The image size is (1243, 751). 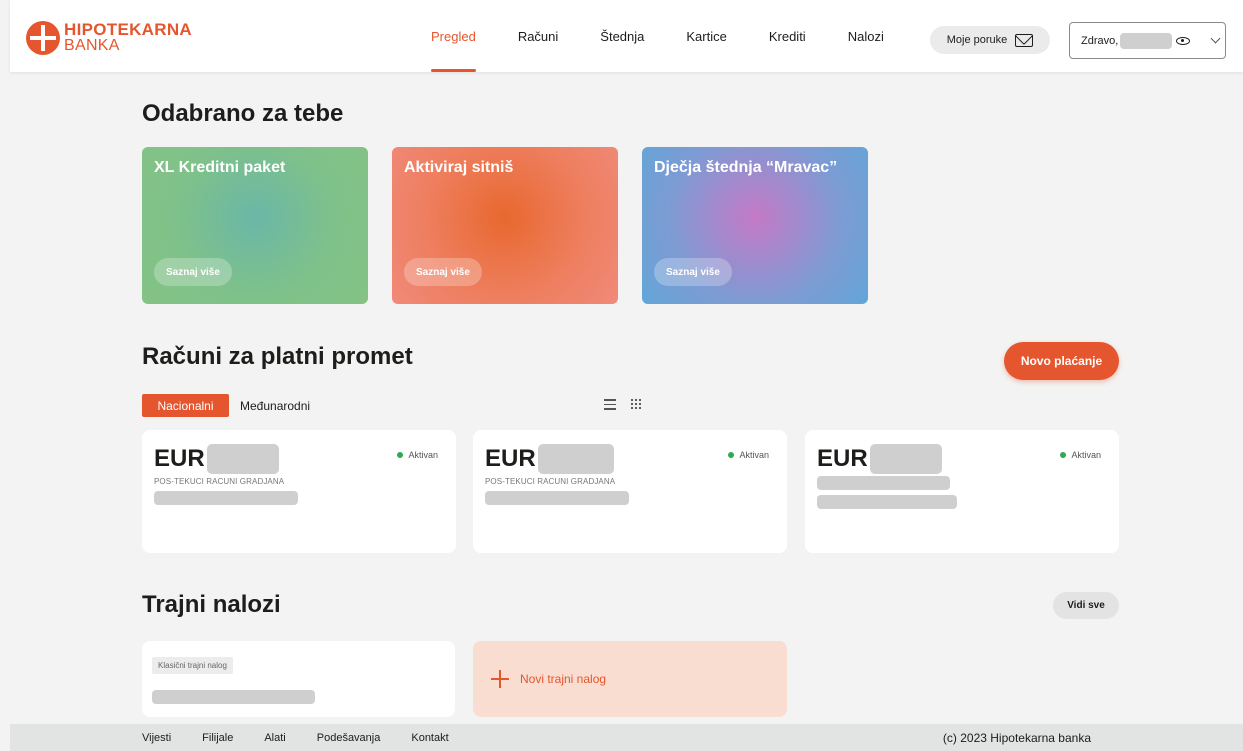 I want to click on promo-card-activate-change: Aktiviraj sitniš Saznaj više, so click(x=505, y=225).